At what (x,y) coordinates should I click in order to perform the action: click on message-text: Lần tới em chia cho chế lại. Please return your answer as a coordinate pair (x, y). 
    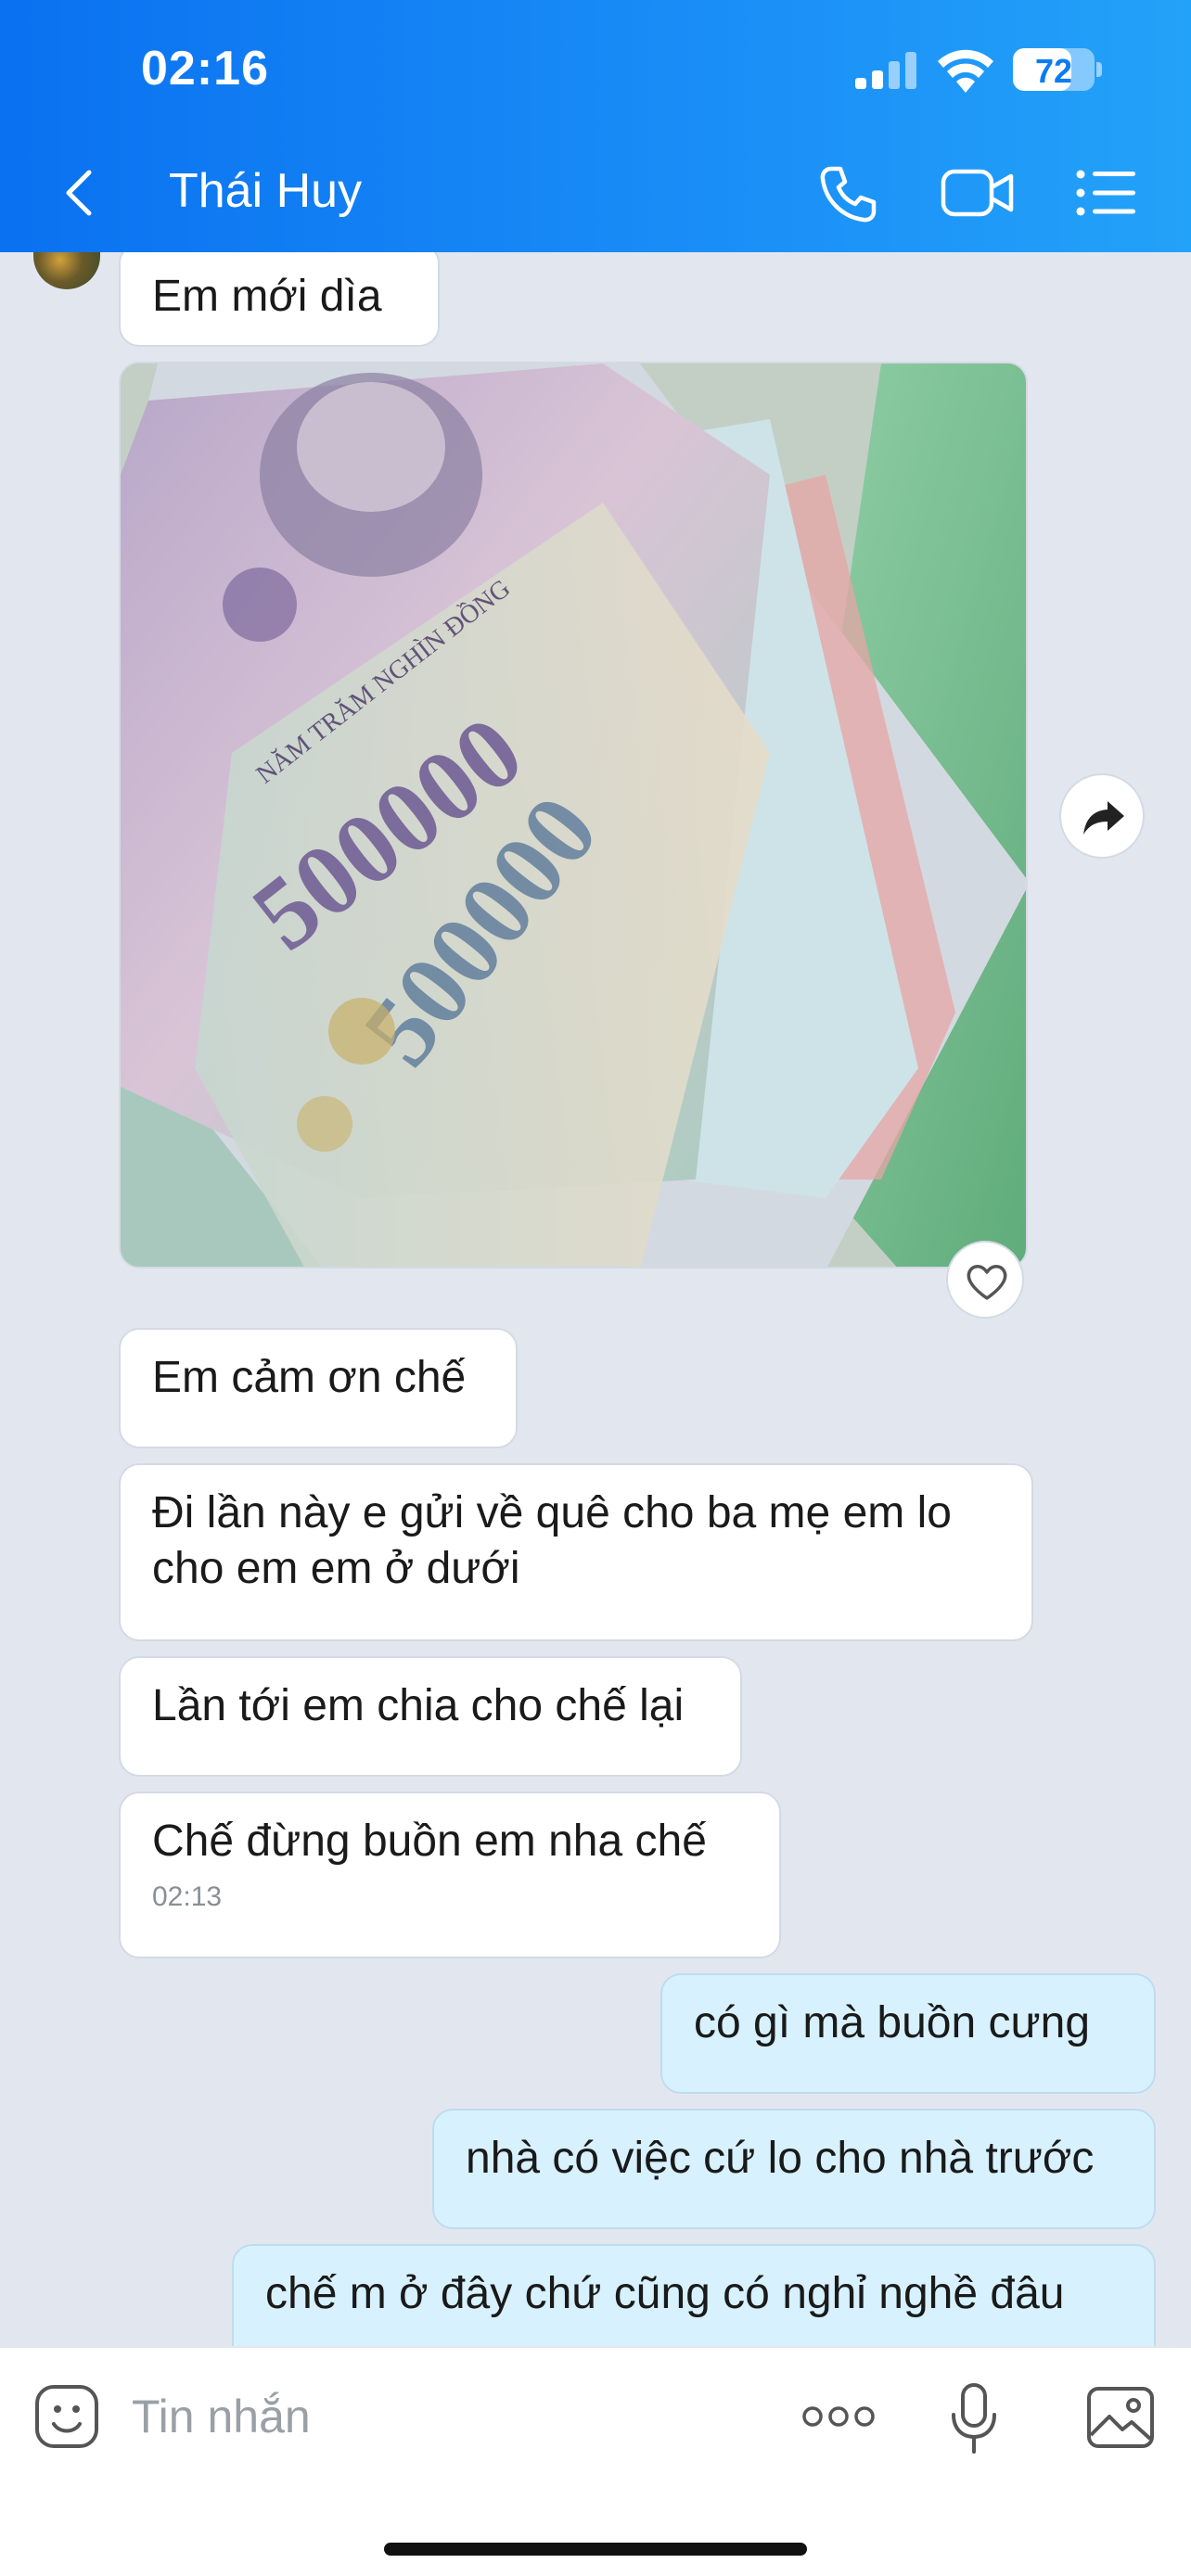
    Looking at the image, I should click on (418, 1706).